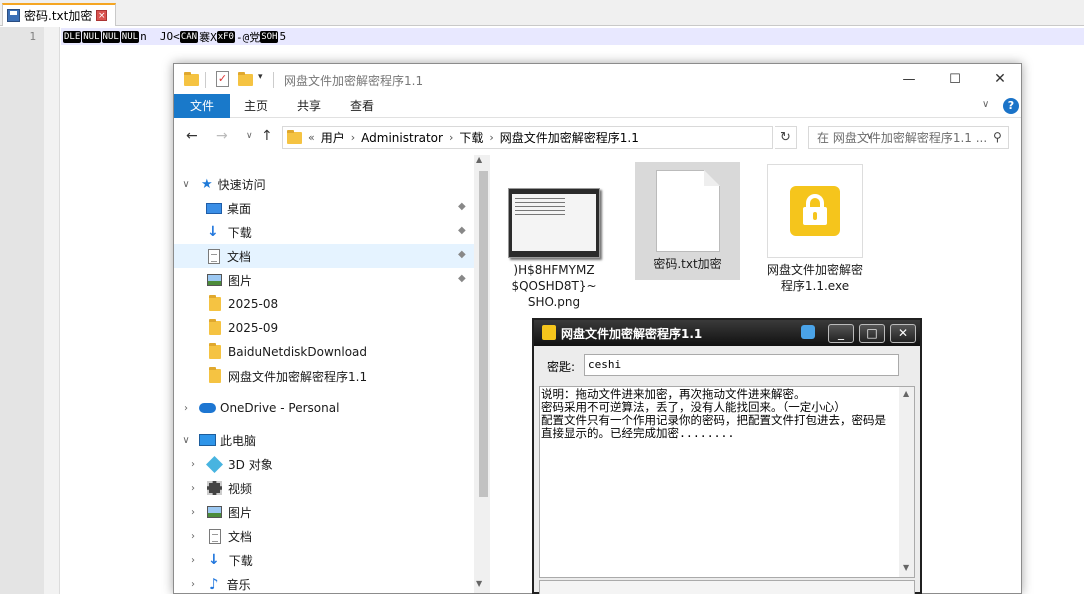  What do you see at coordinates (267, 136) in the screenshot?
I see `up-arrow-icon: ↑` at bounding box center [267, 136].